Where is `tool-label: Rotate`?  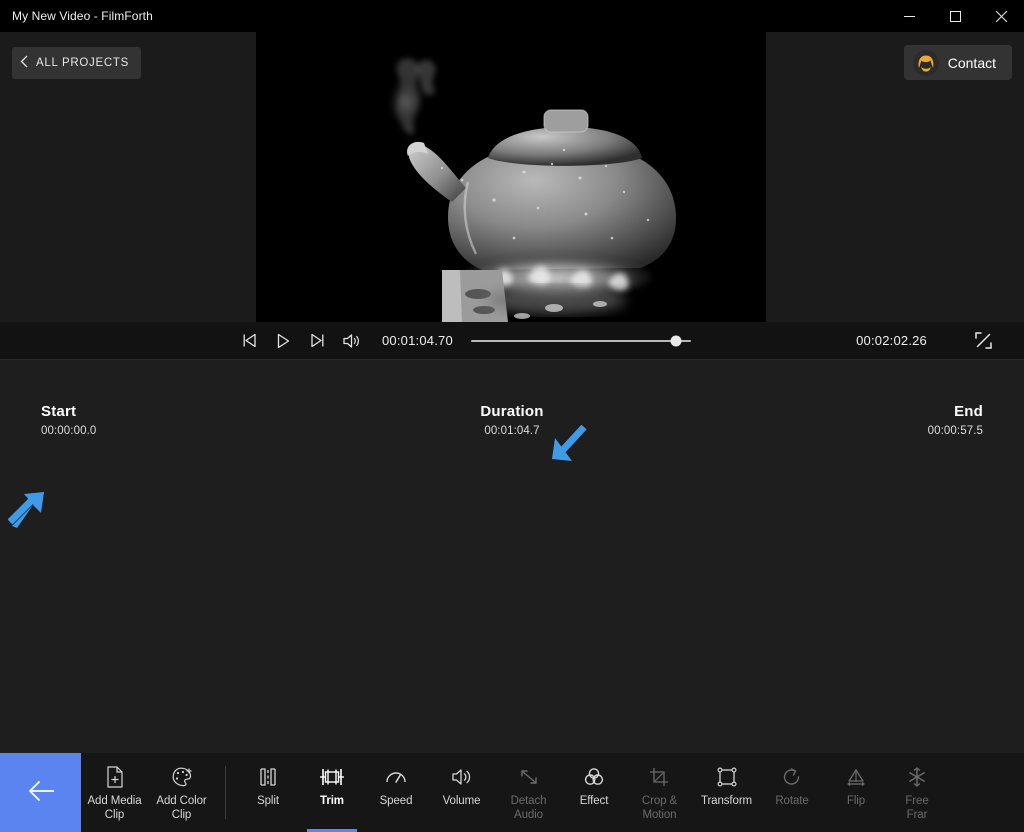 tool-label: Rotate is located at coordinates (792, 801).